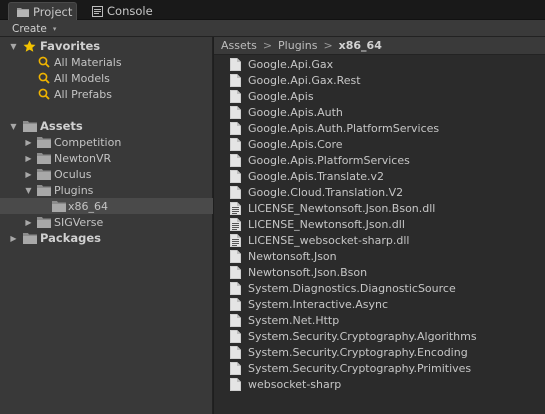  I want to click on breadcrumb-assets: Assets, so click(239, 45).